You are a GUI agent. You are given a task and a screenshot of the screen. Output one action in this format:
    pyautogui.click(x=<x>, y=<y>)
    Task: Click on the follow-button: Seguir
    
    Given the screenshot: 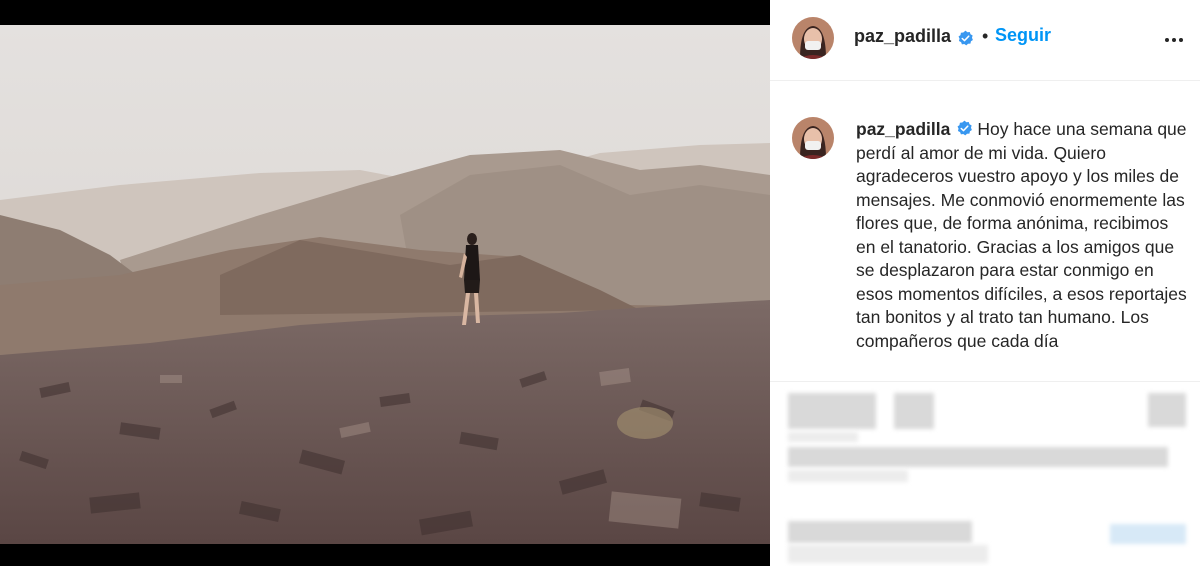 What is the action you would take?
    pyautogui.click(x=1023, y=35)
    